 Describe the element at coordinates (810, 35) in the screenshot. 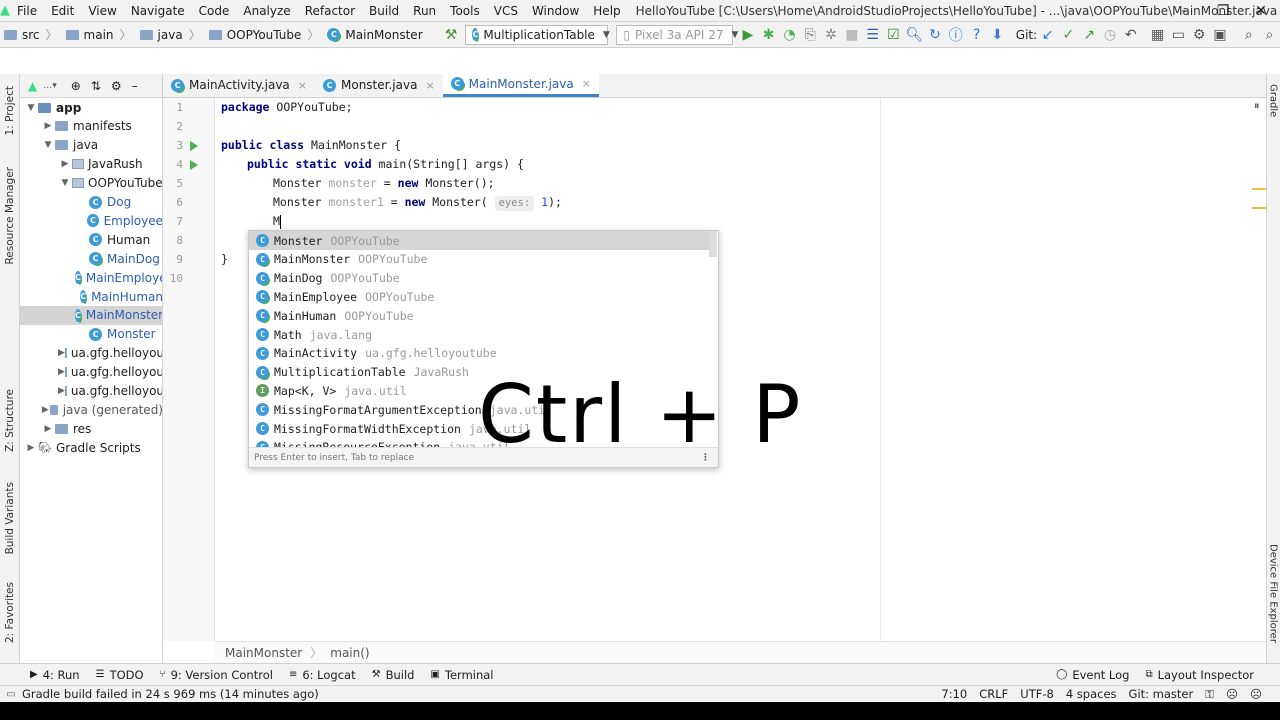

I see `attach-debugger-icon: ⎘` at that location.